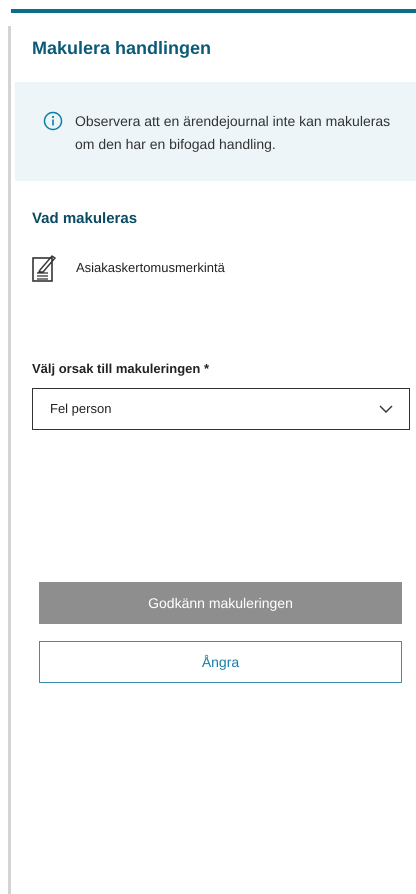 The height and width of the screenshot is (894, 416). What do you see at coordinates (386, 409) in the screenshot?
I see `chevron-down-icon` at bounding box center [386, 409].